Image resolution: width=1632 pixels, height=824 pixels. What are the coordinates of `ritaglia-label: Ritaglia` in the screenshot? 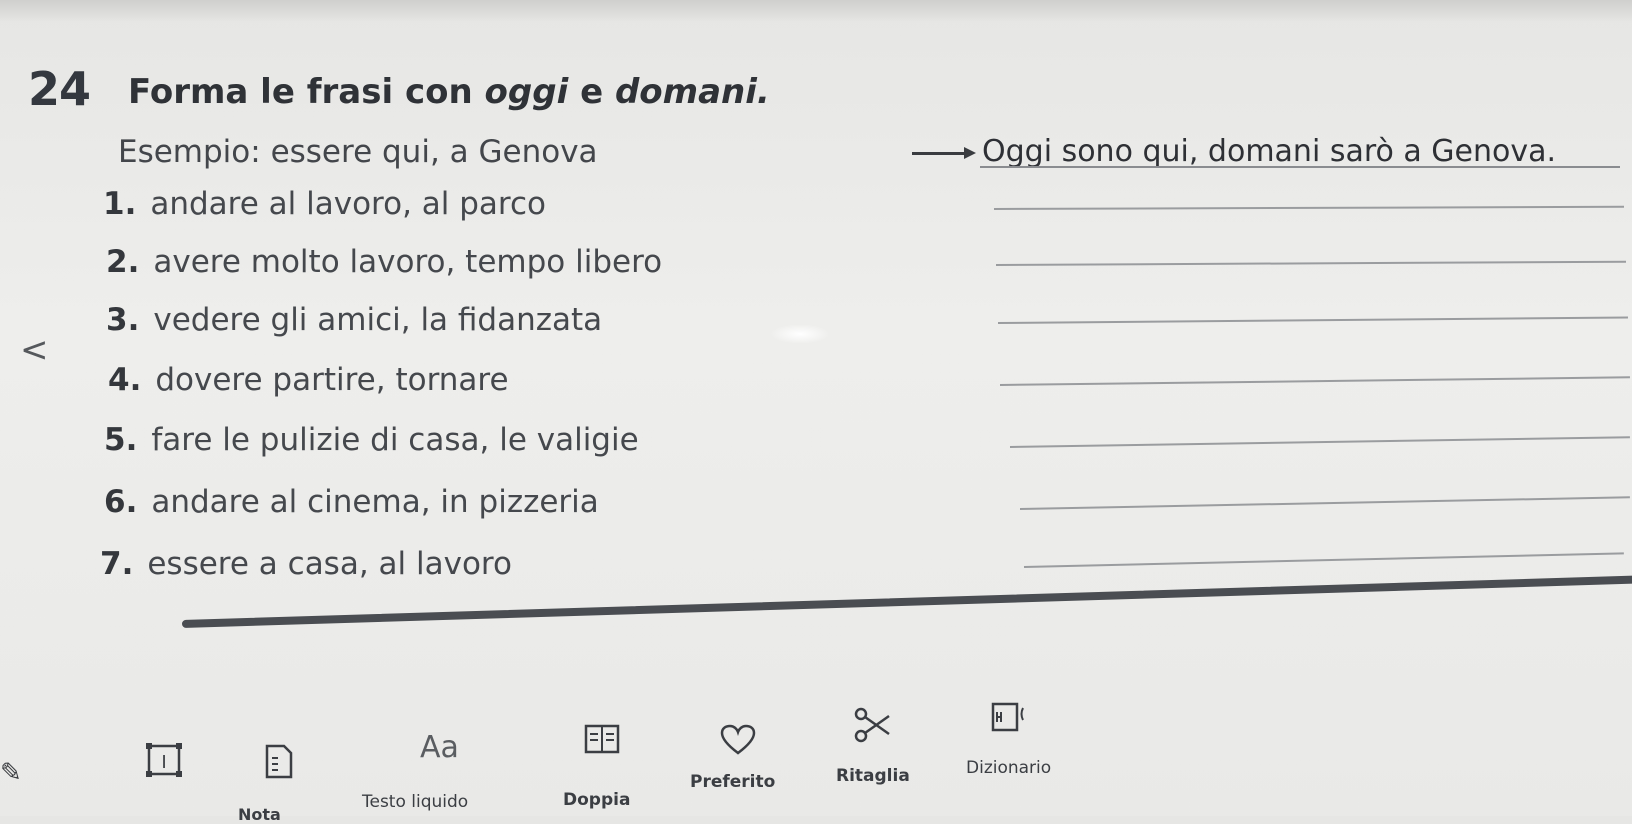 It's located at (873, 776).